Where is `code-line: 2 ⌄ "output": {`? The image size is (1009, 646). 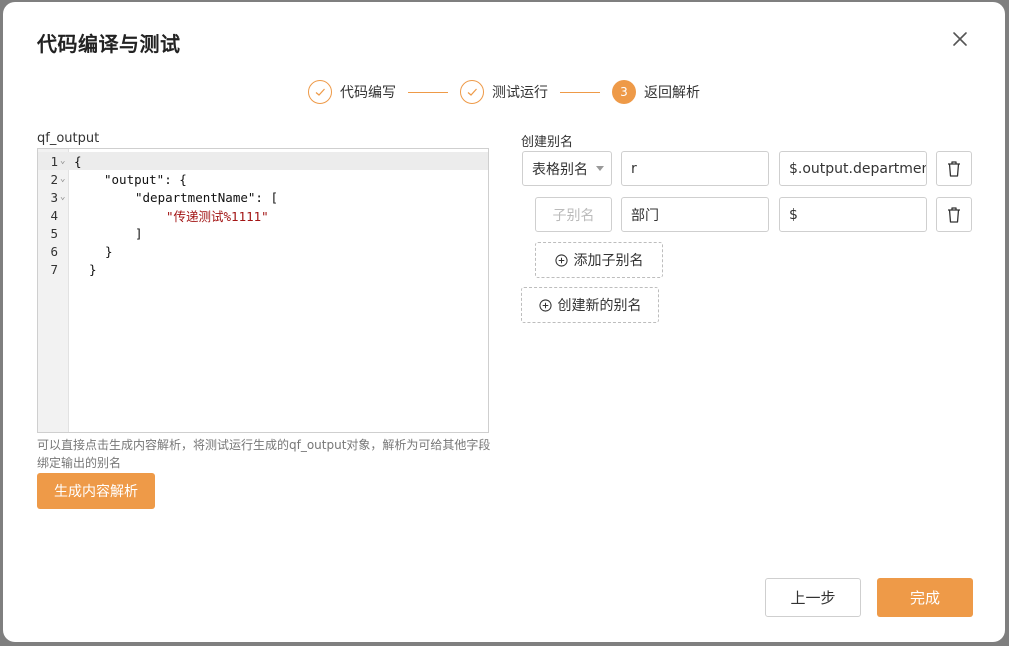 code-line: 2 ⌄ "output": { is located at coordinates (263, 179).